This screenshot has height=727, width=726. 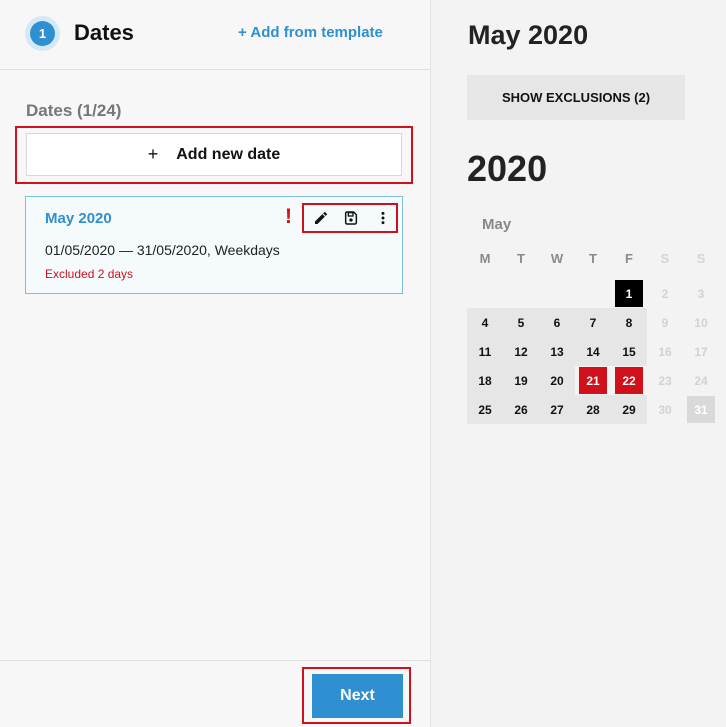 What do you see at coordinates (701, 293) in the screenshot?
I see `calendar-day-3: 3` at bounding box center [701, 293].